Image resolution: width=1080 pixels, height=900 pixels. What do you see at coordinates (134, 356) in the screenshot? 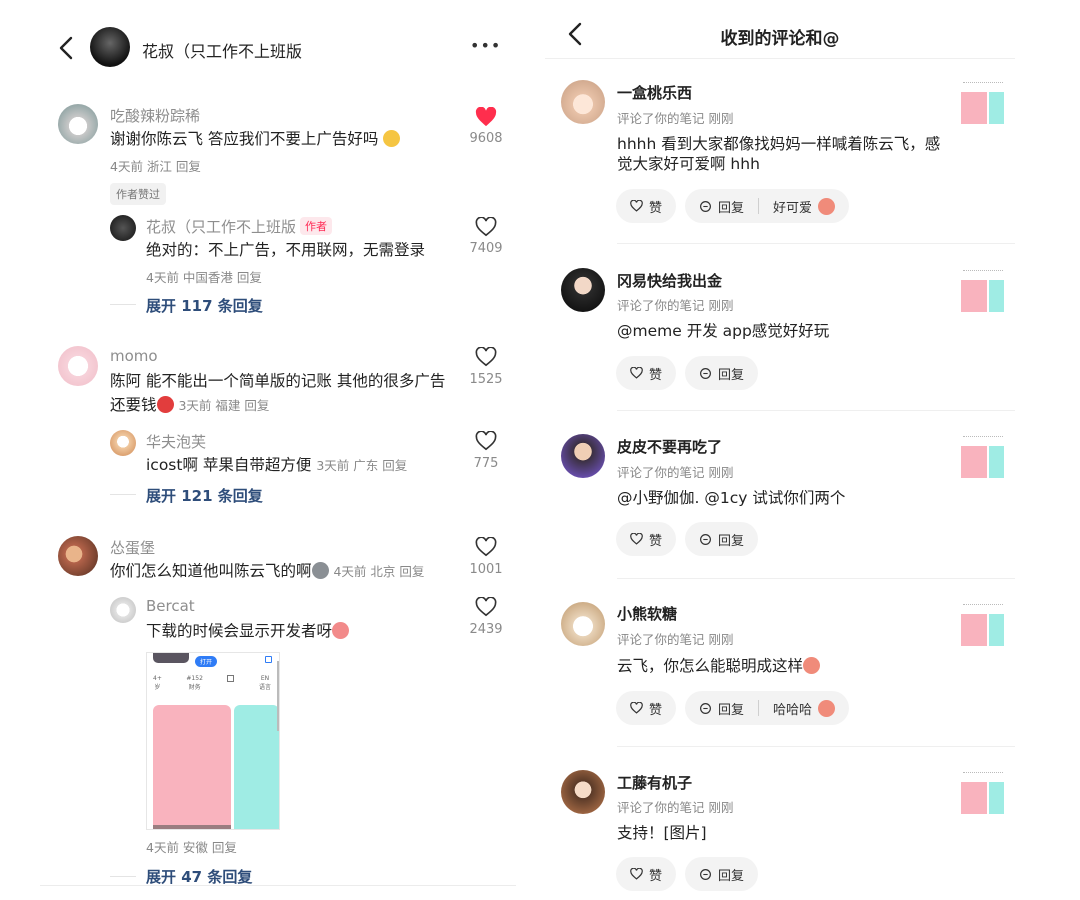
I see `commenter-name: momo` at bounding box center [134, 356].